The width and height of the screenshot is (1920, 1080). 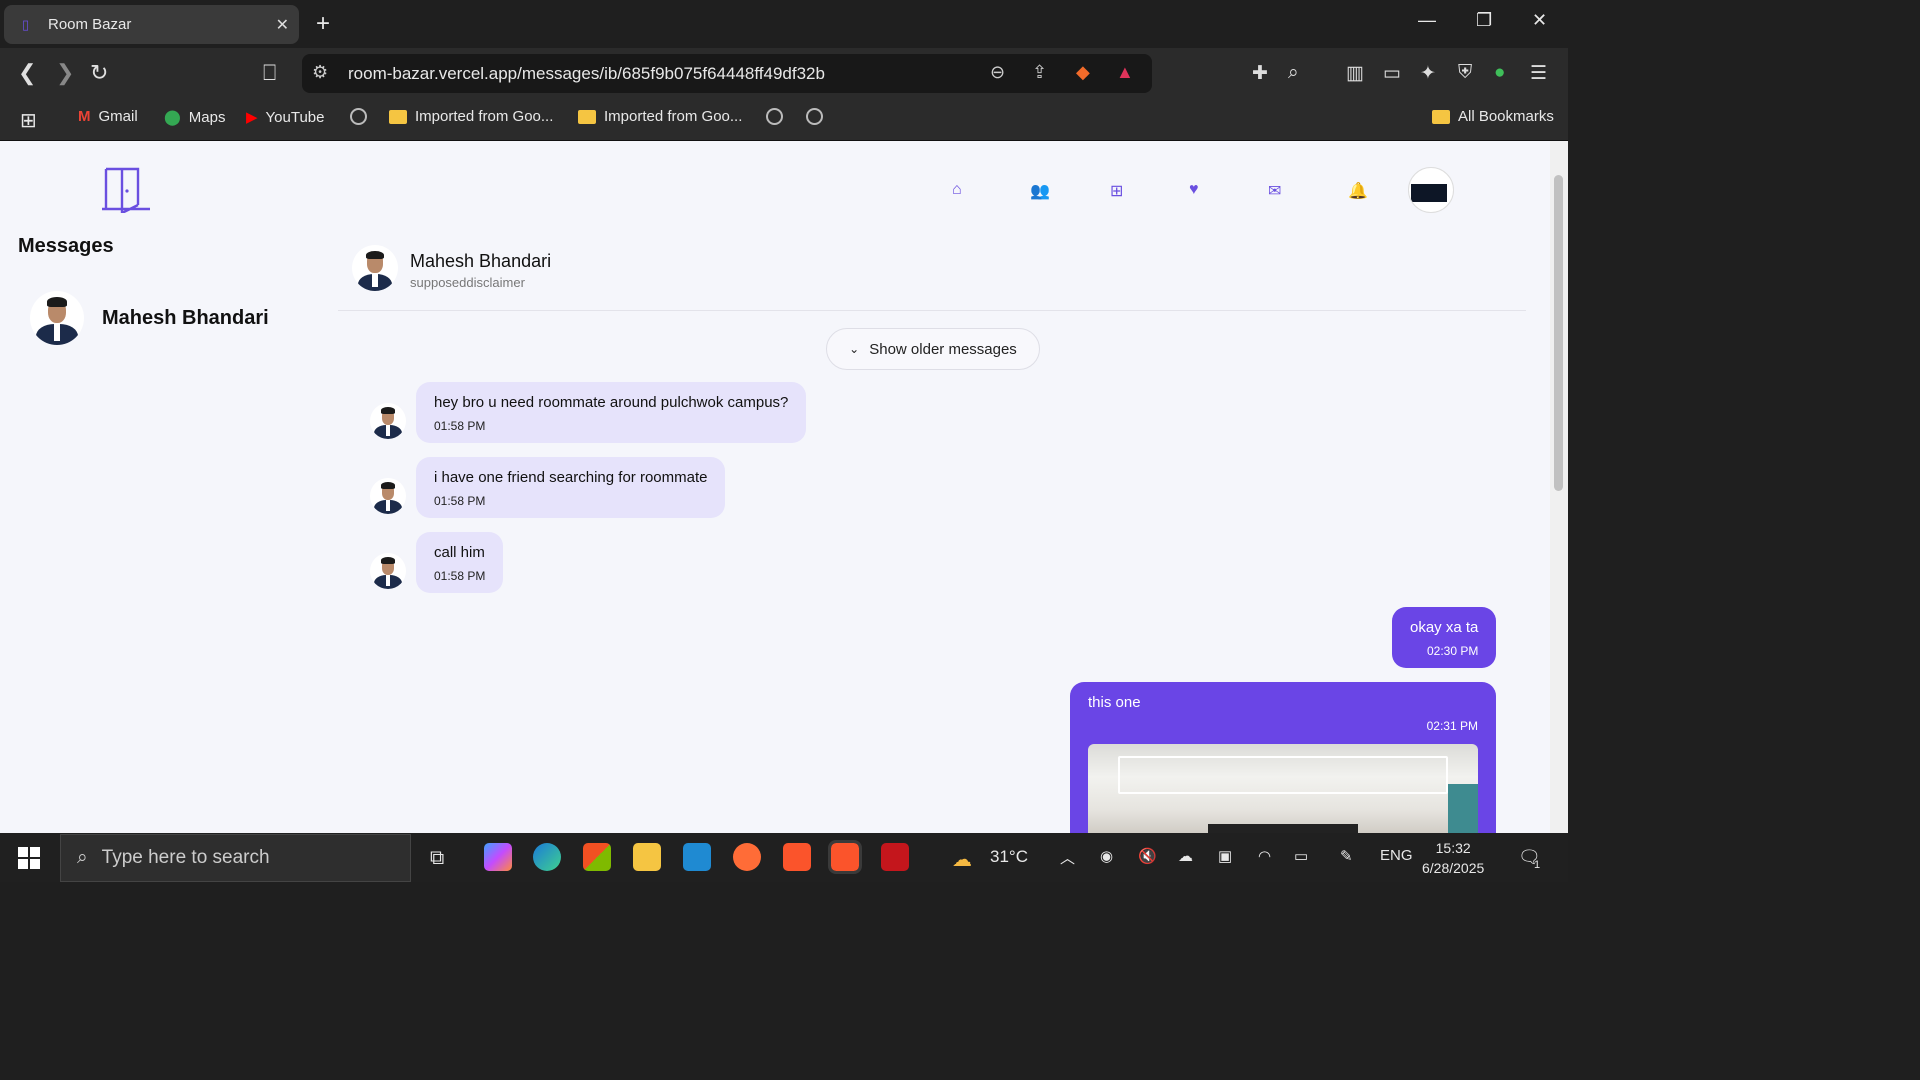 What do you see at coordinates (957, 190) in the screenshot?
I see `home-icon: ⌂` at bounding box center [957, 190].